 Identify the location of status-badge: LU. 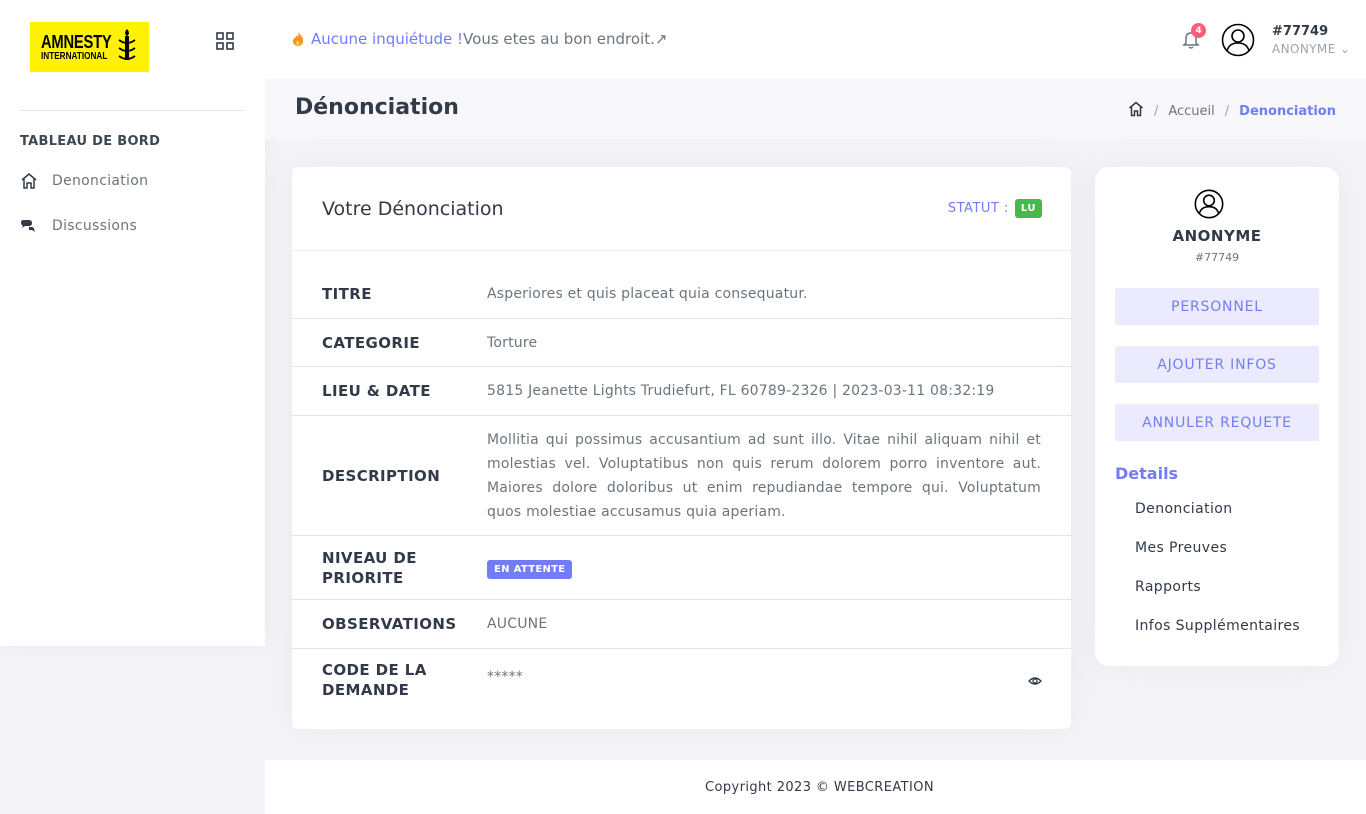
(1028, 208).